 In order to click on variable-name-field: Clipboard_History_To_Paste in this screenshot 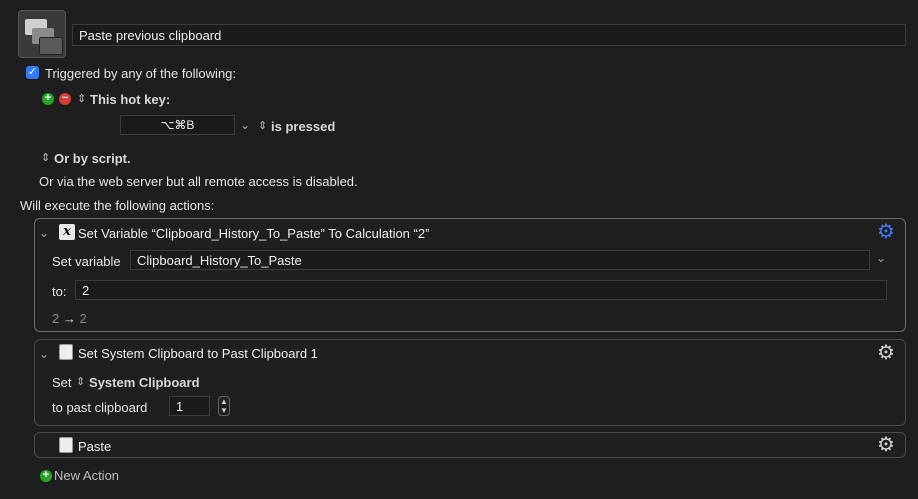, I will do `click(500, 260)`.